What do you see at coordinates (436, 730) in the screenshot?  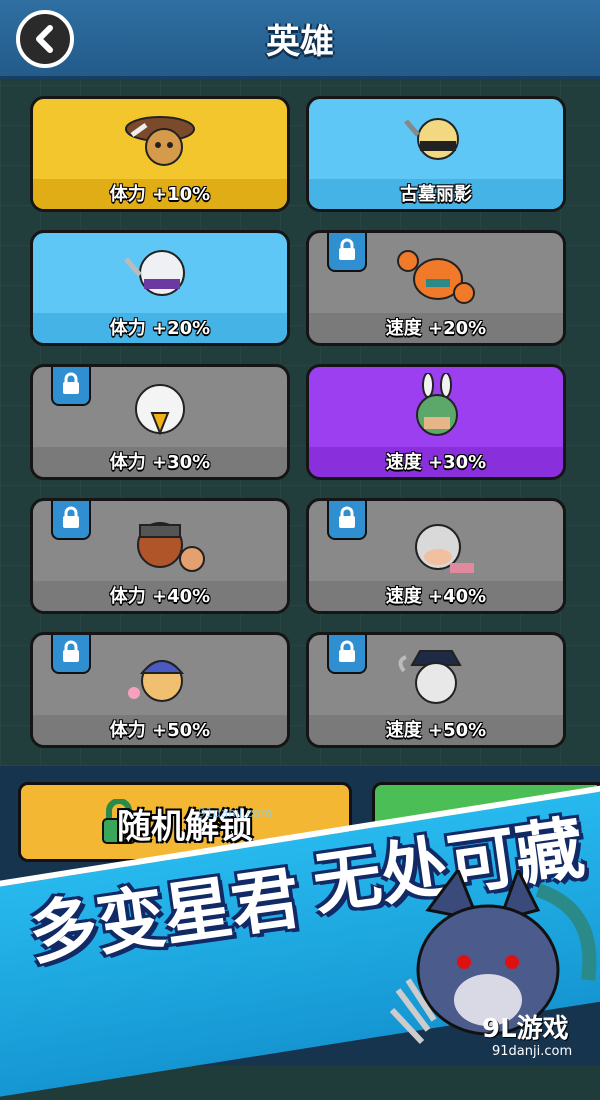 I see `hero-label: 速度 +50%` at bounding box center [436, 730].